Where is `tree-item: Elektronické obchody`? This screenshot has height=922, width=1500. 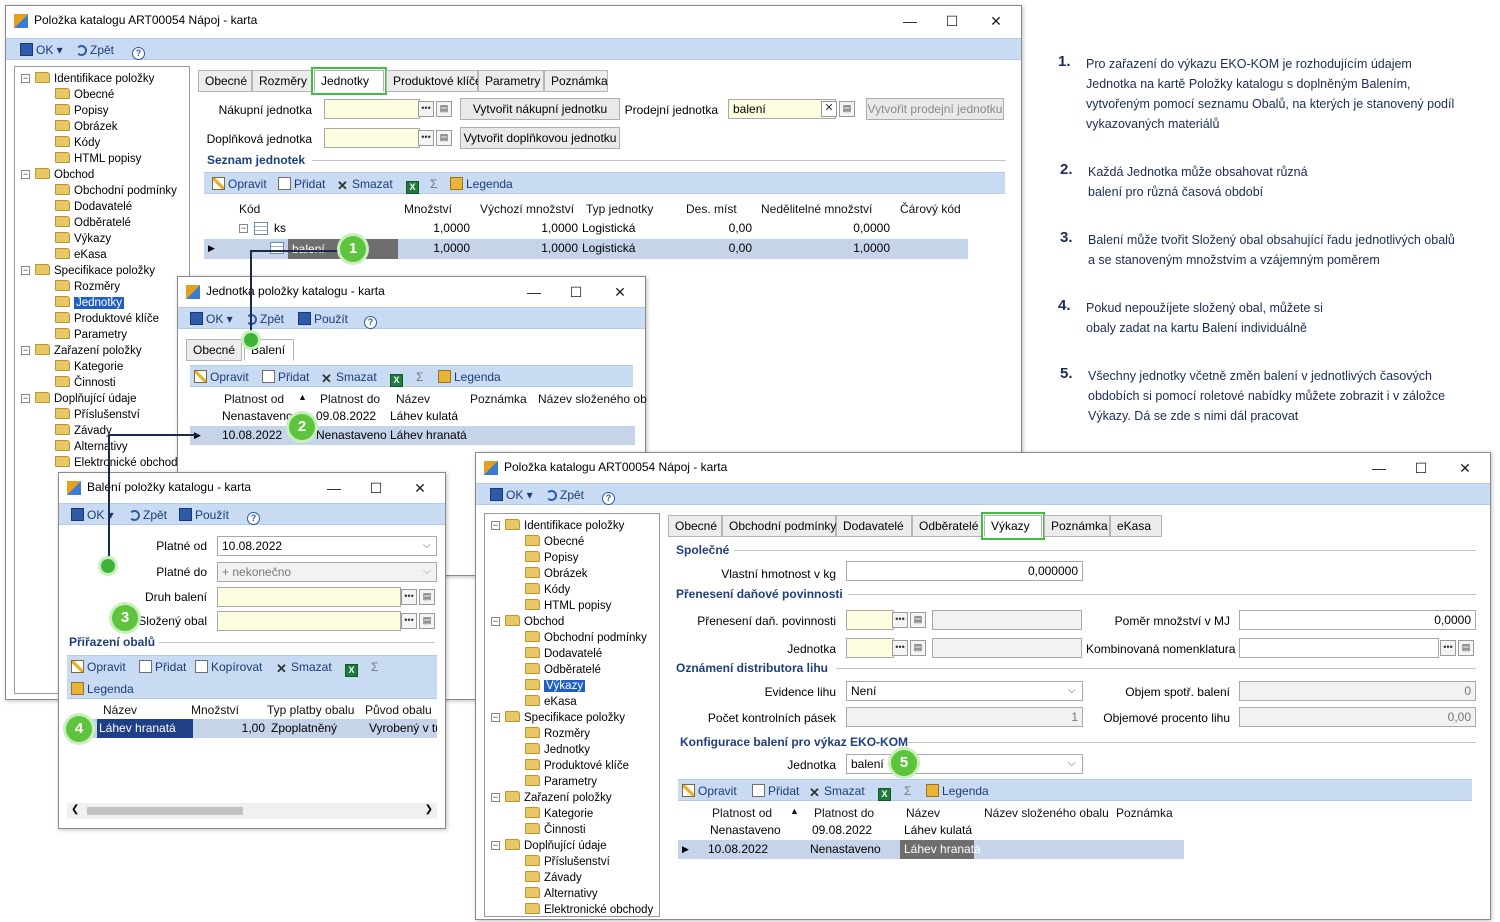 tree-item: Elektronické obchody is located at coordinates (119, 463).